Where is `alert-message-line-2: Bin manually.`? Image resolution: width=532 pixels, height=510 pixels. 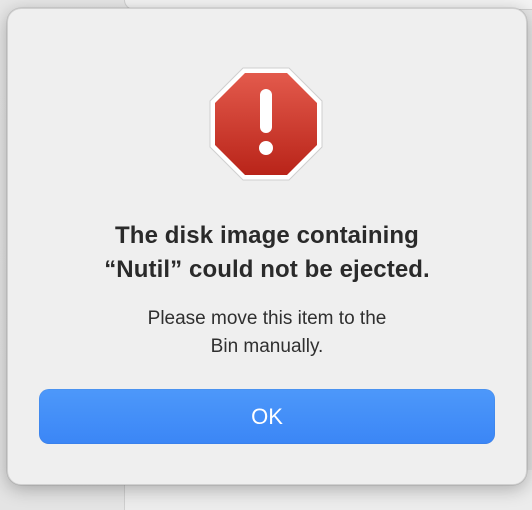 alert-message-line-2: Bin manually. is located at coordinates (267, 346).